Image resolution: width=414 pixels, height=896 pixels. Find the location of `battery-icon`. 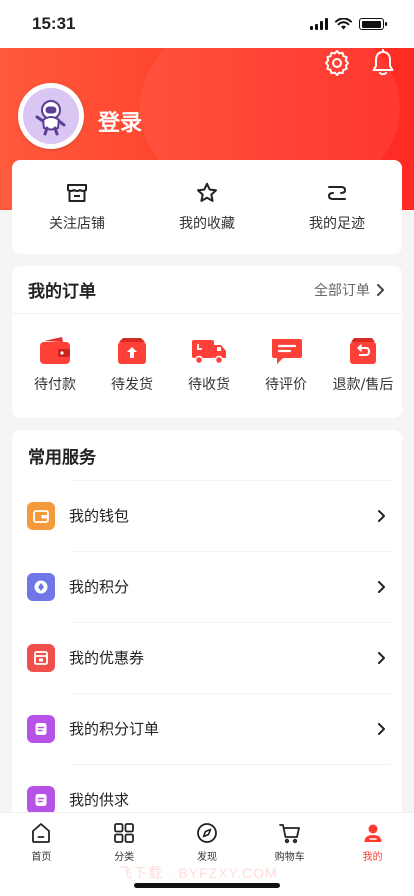

battery-icon is located at coordinates (373, 24).